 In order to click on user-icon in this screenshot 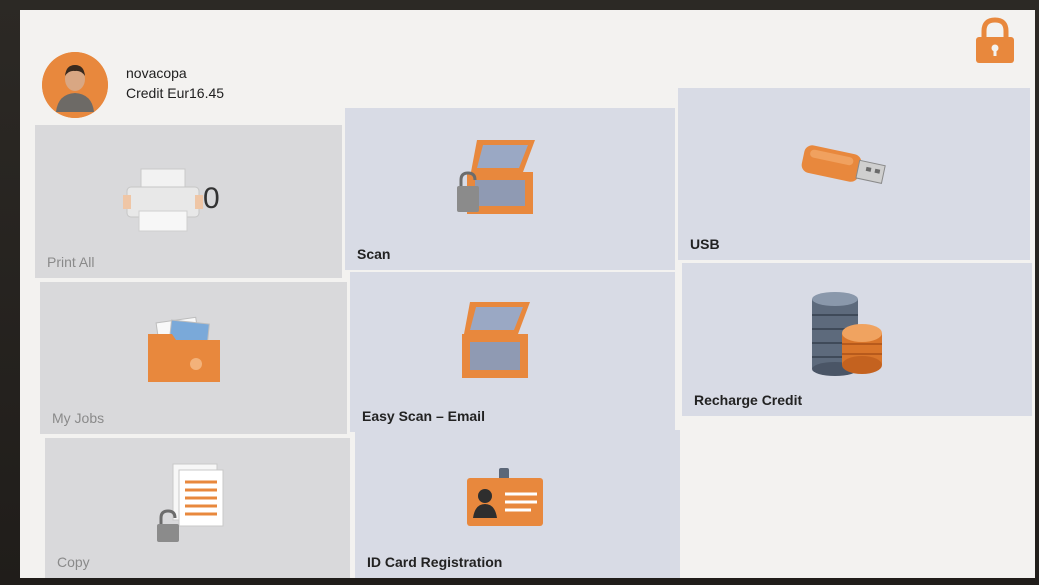, I will do `click(75, 85)`.